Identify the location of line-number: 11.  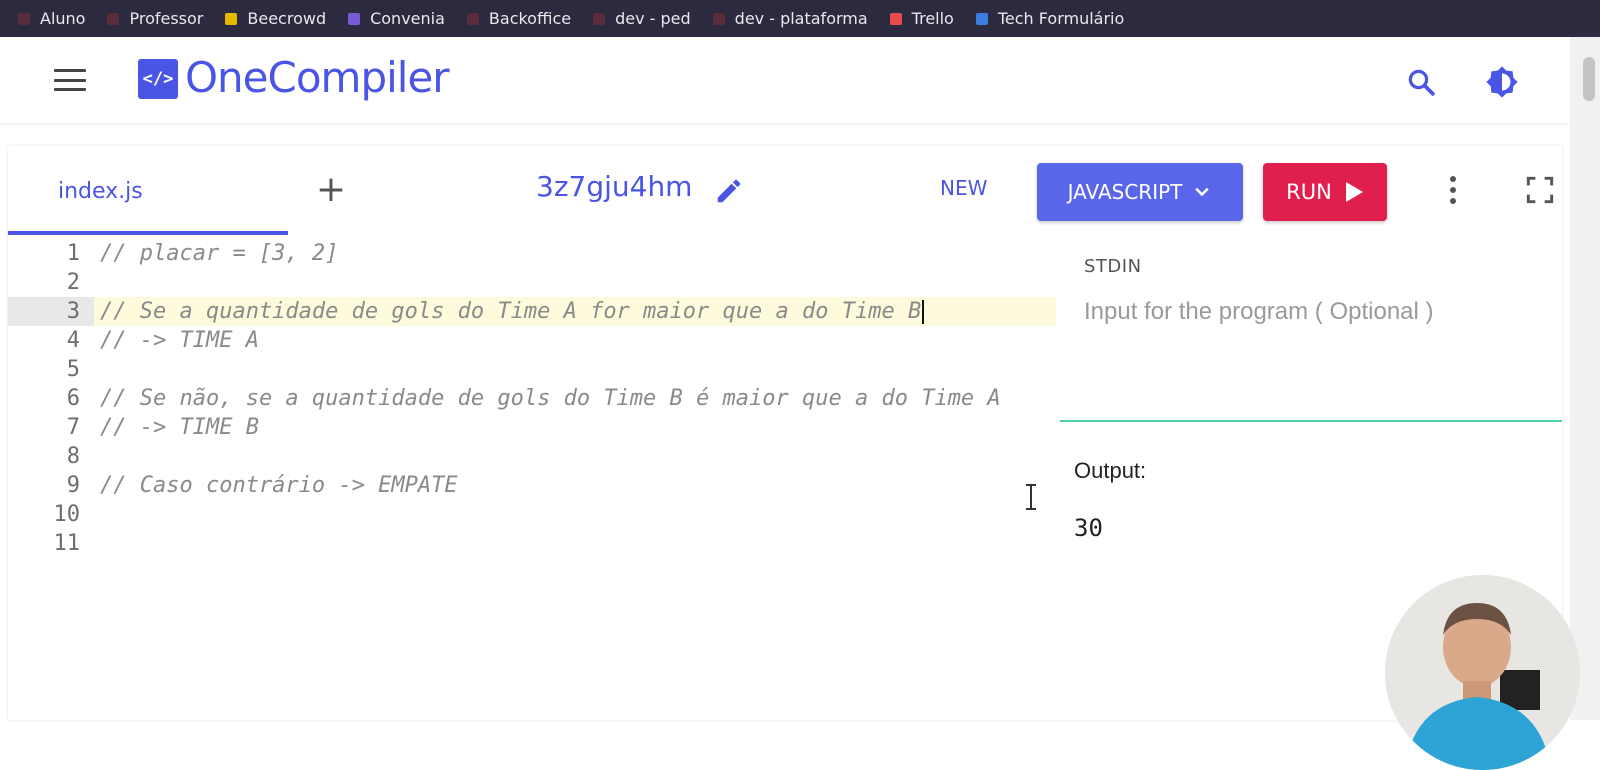
(67, 543).